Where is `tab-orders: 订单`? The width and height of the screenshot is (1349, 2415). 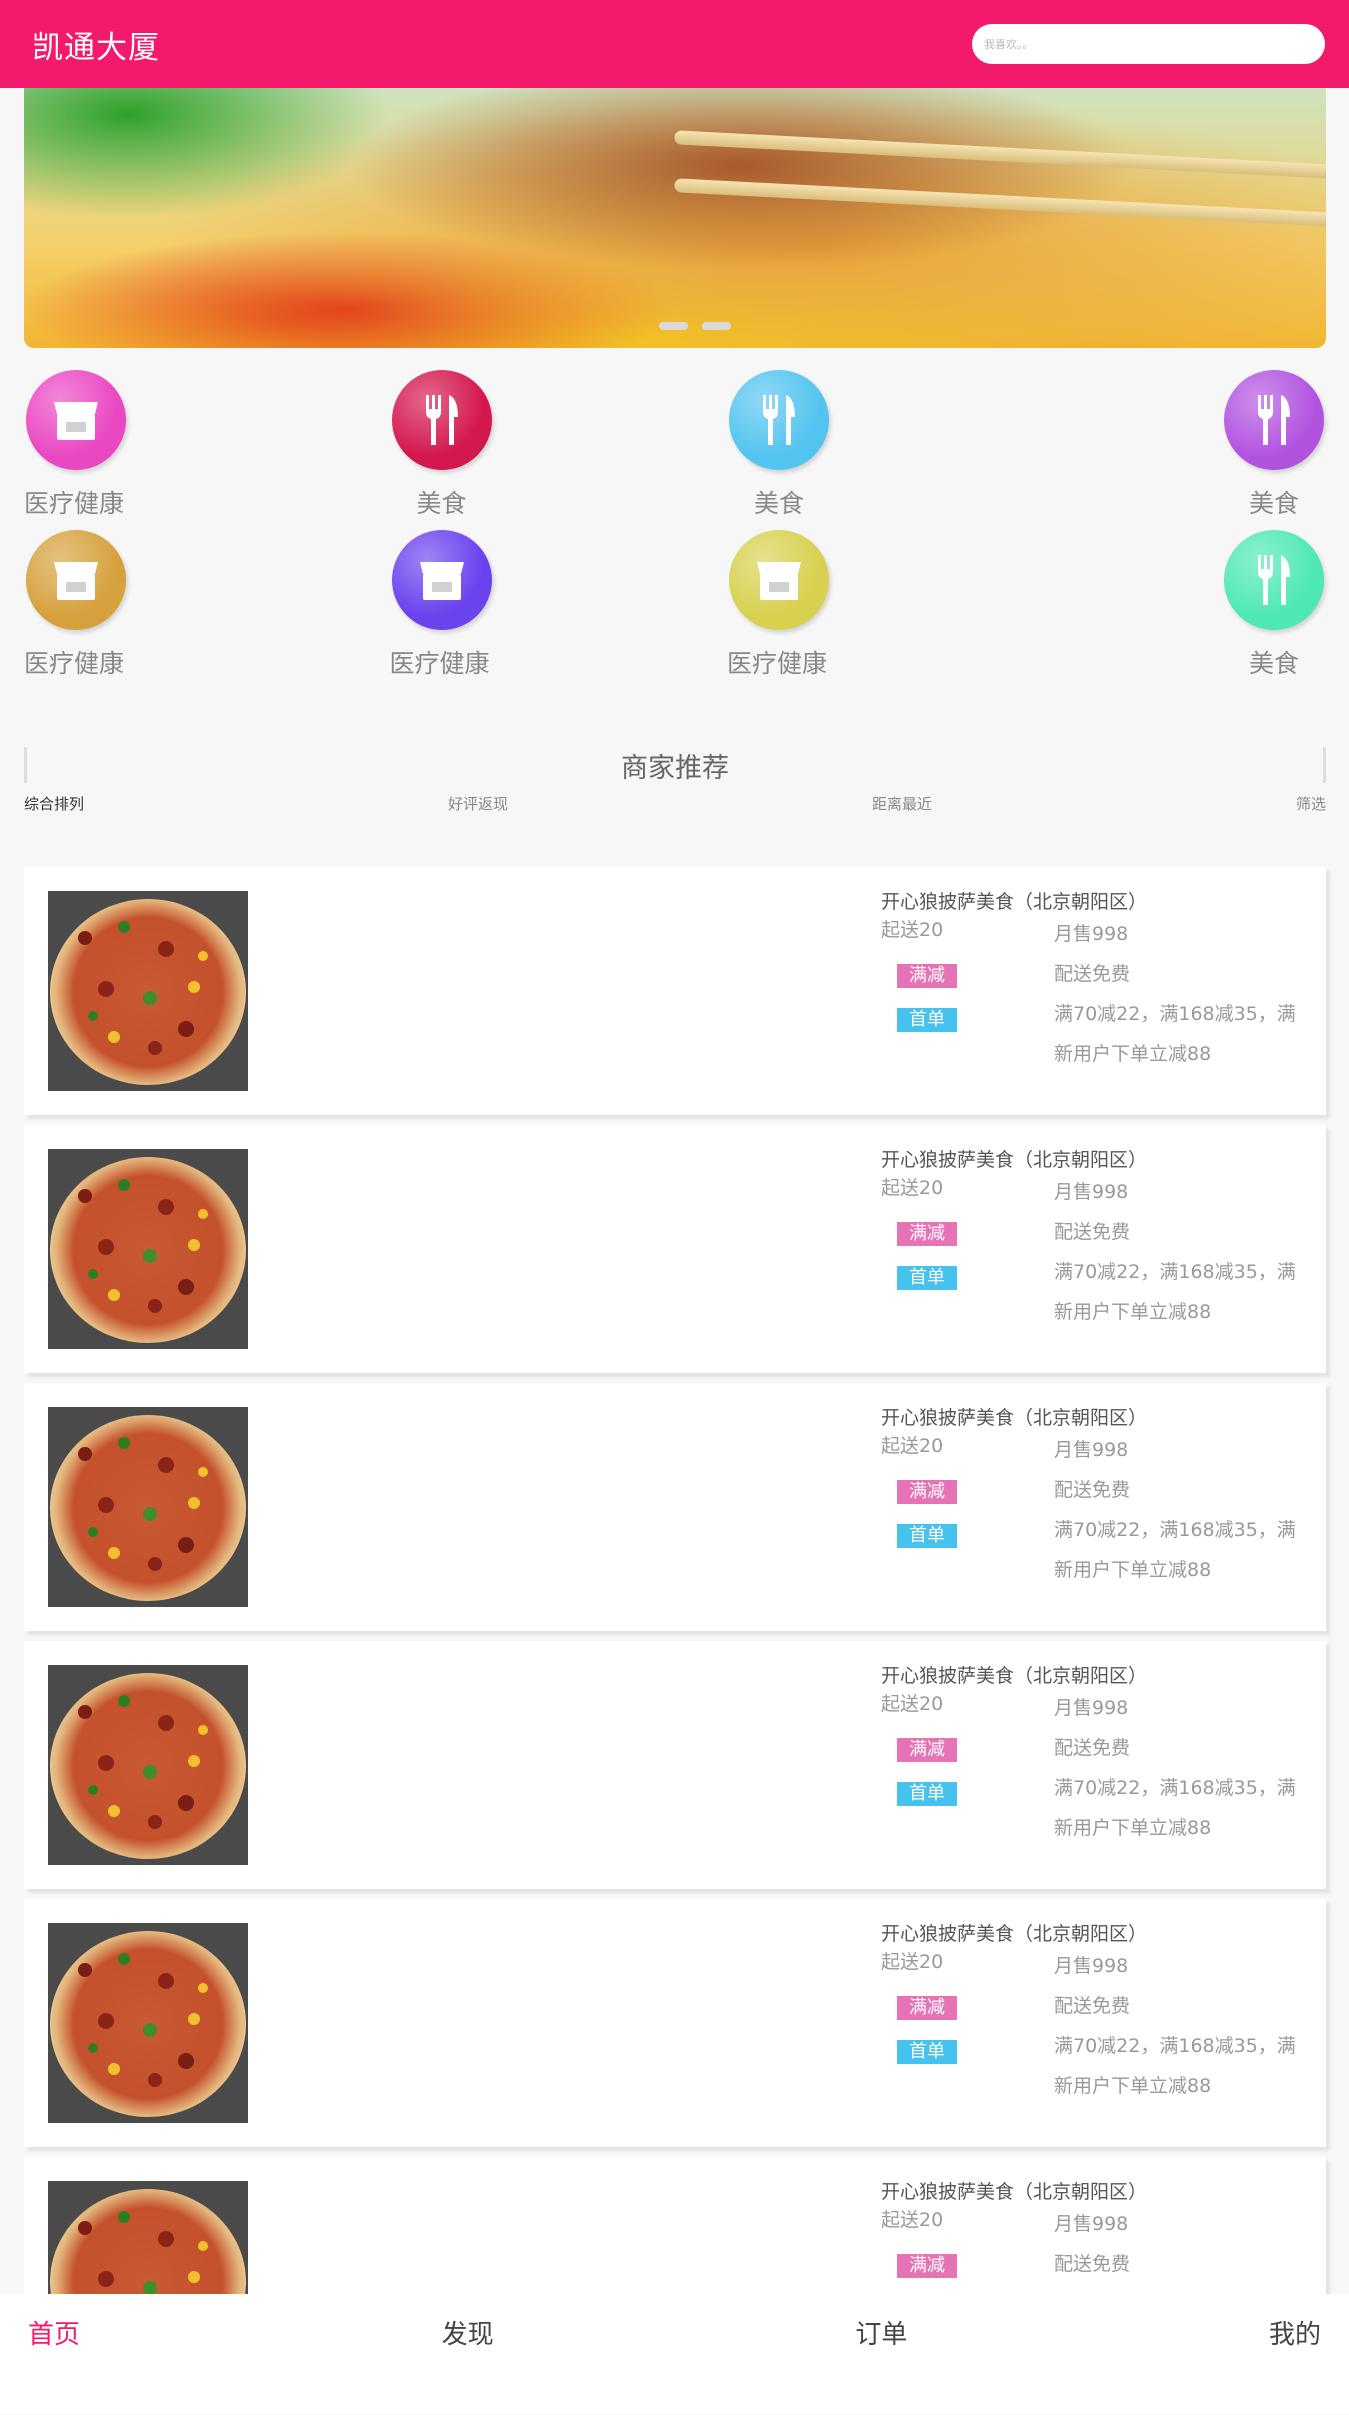
tab-orders: 订单 is located at coordinates (881, 2332).